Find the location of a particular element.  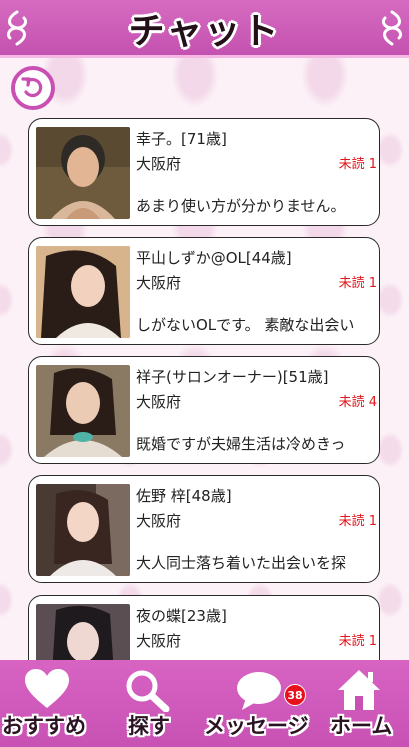

chat-list-item: 祥子(サロンオーナー)[51歳] 大阪府 未読 4 既婚ですが夫婦生活は冷めきっ is located at coordinates (204, 410).